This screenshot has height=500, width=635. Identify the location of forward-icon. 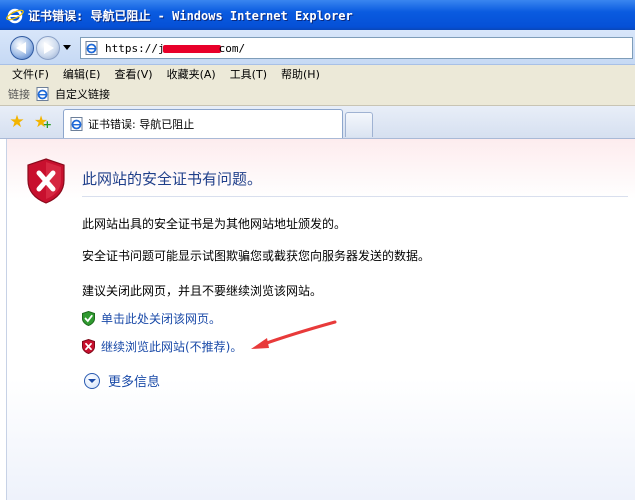
(49, 48).